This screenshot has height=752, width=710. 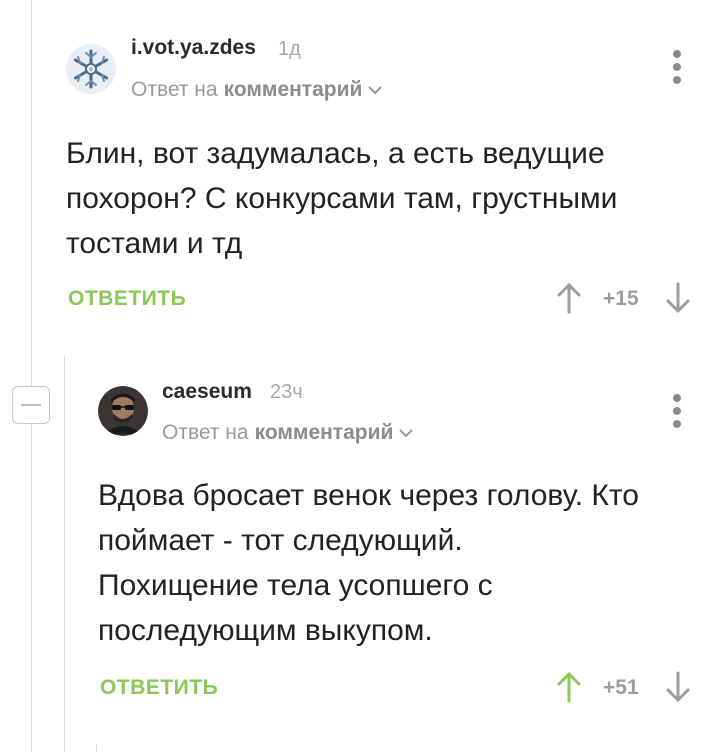 What do you see at coordinates (207, 392) in the screenshot?
I see `username: caeseum` at bounding box center [207, 392].